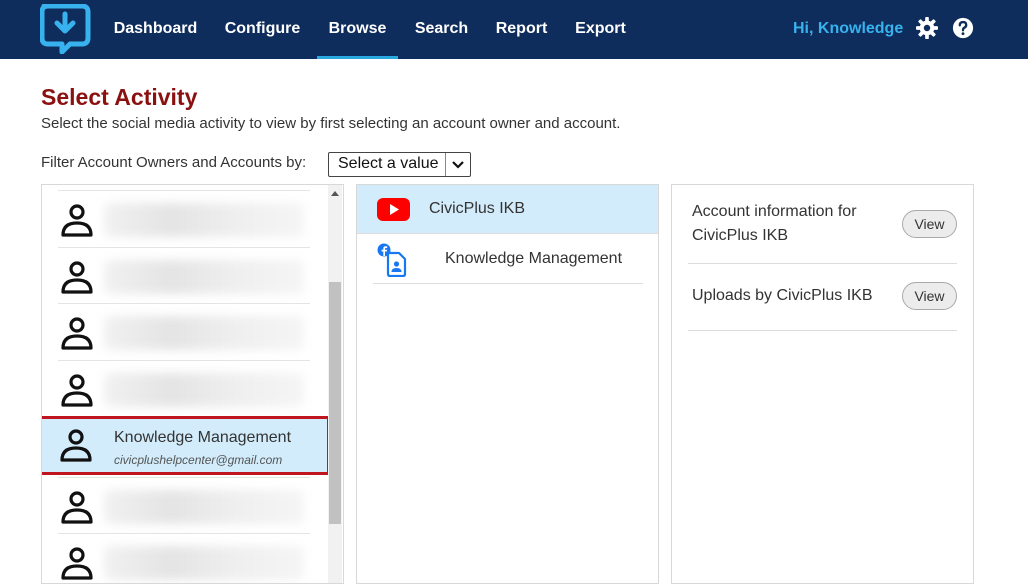  I want to click on youtube-icon, so click(393, 209).